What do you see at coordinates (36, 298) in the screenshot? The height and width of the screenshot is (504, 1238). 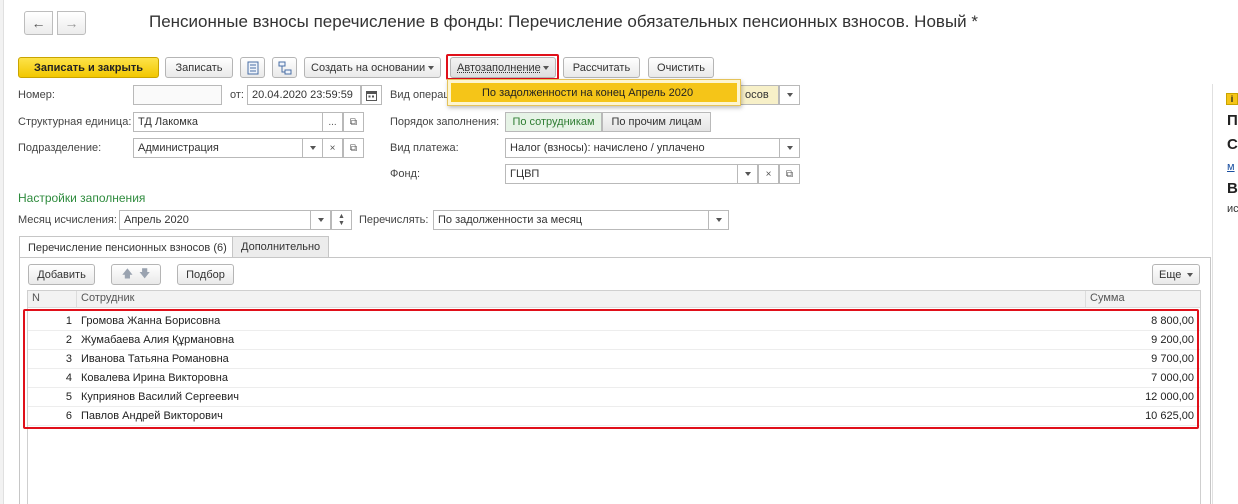 I see `column-n: N` at bounding box center [36, 298].